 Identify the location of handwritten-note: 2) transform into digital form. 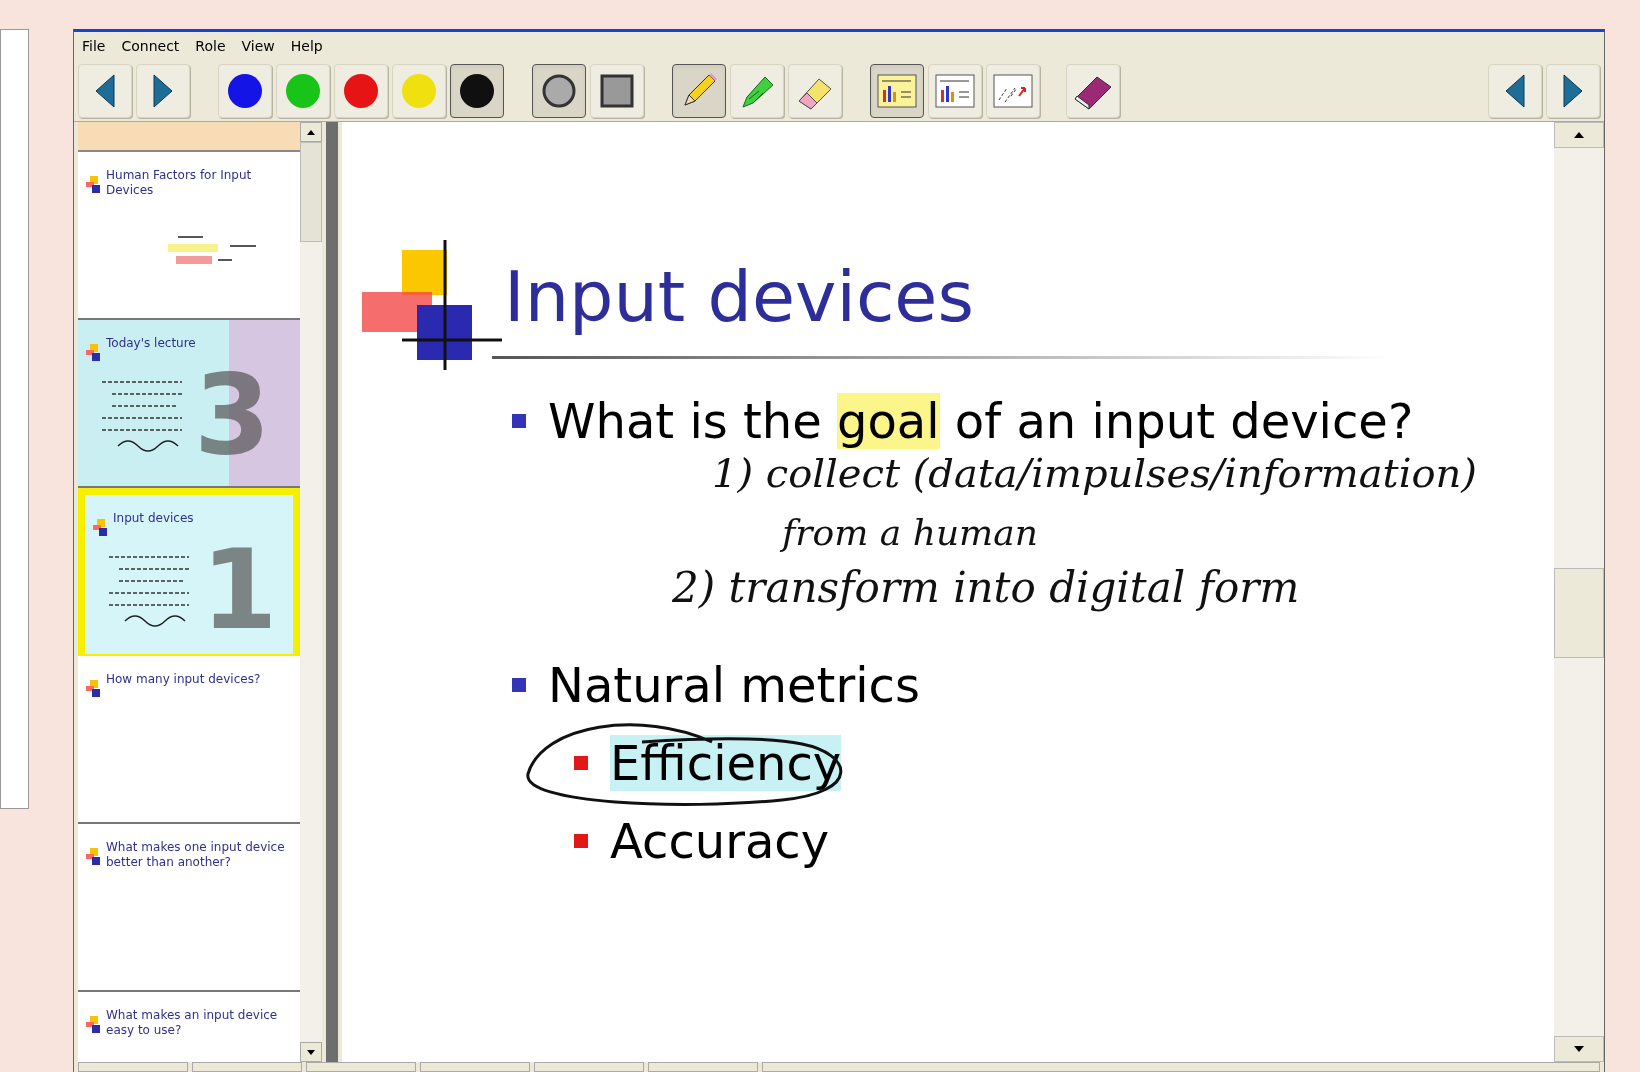
(986, 588).